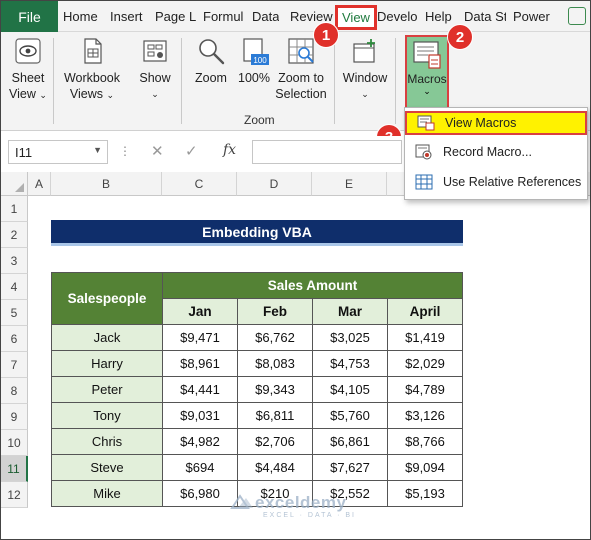 Image resolution: width=591 pixels, height=540 pixels. Describe the element at coordinates (155, 69) in the screenshot. I see `show-button: Show ⌄` at that location.